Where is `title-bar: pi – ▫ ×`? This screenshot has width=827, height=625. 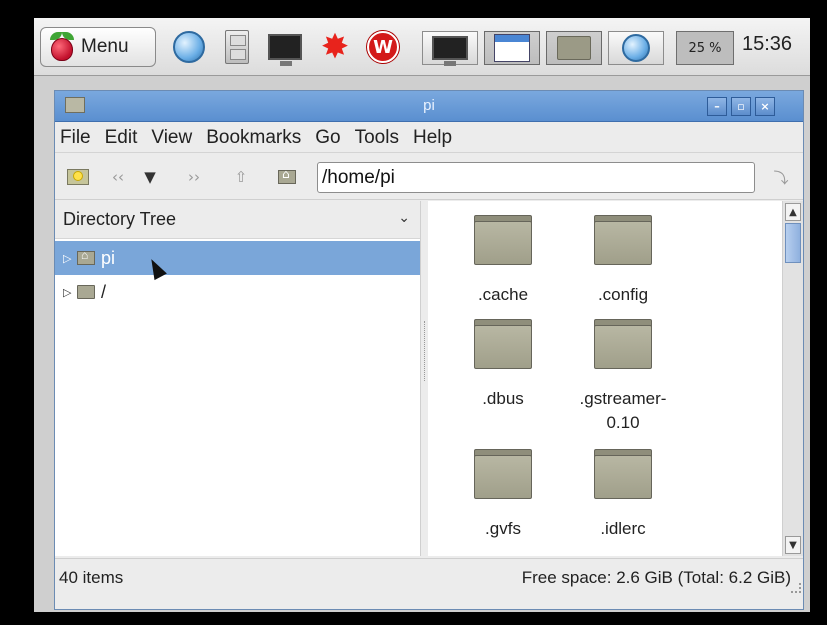 title-bar: pi – ▫ × is located at coordinates (429, 106).